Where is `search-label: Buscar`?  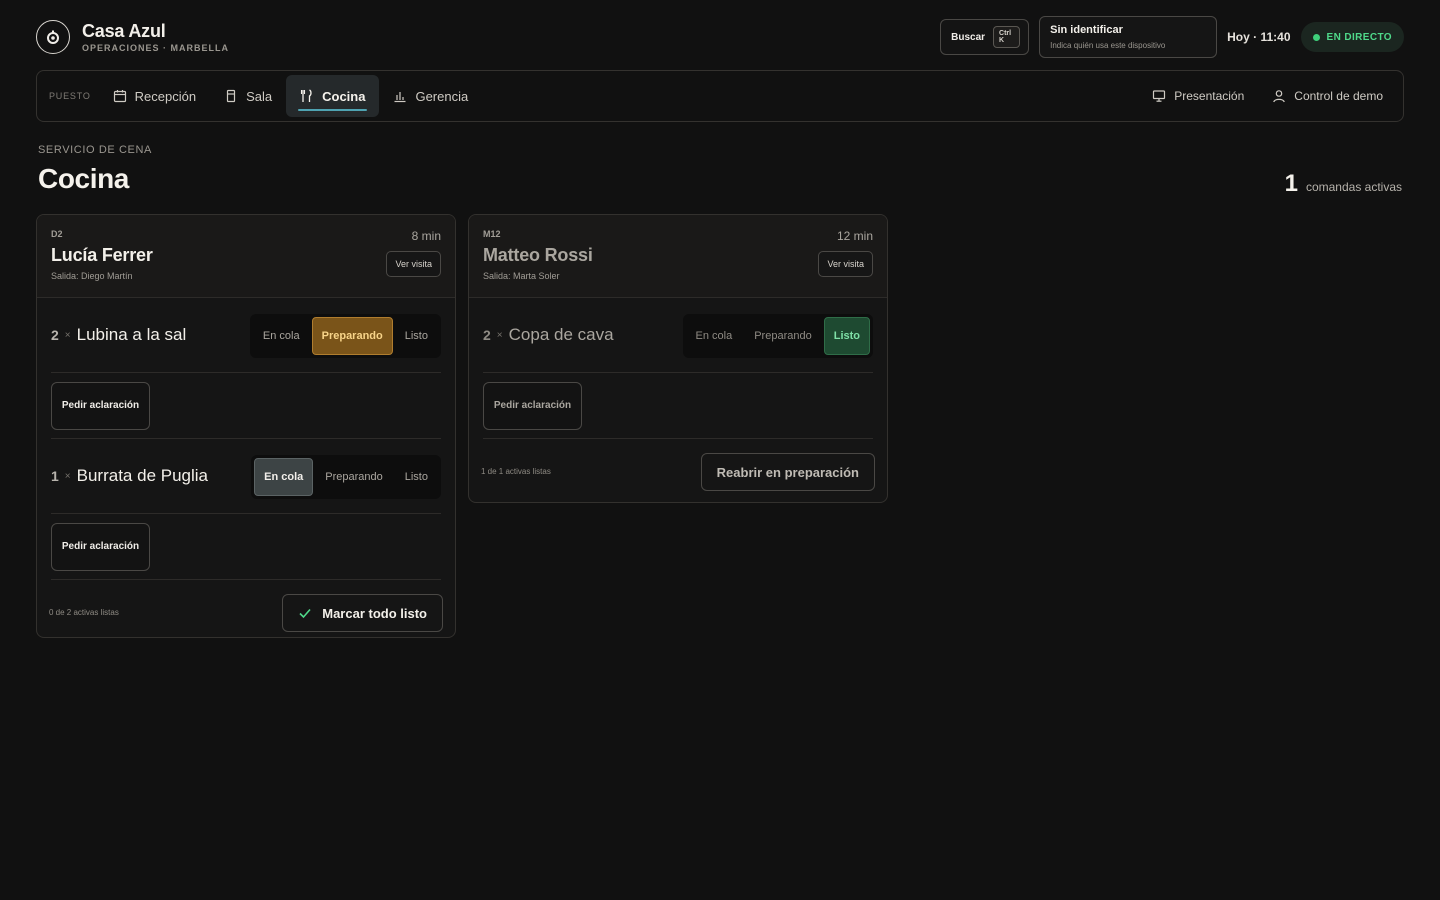 search-label: Buscar is located at coordinates (968, 37).